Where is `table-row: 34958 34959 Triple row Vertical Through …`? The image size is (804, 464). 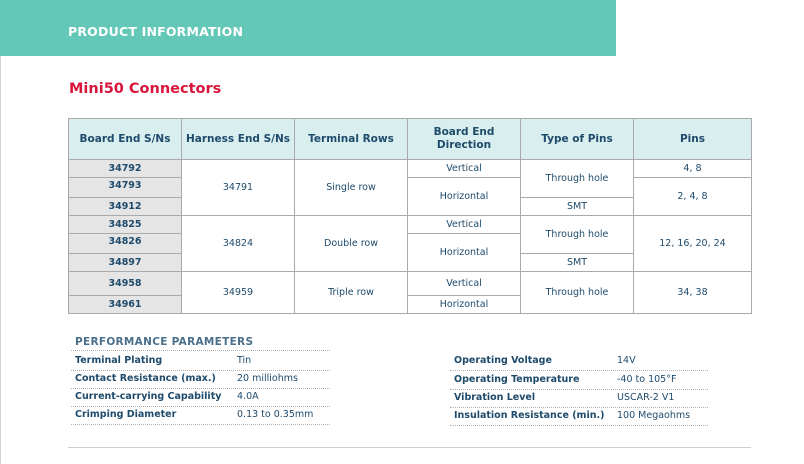
table-row: 34958 34959 Triple row Vertical Through … is located at coordinates (410, 292).